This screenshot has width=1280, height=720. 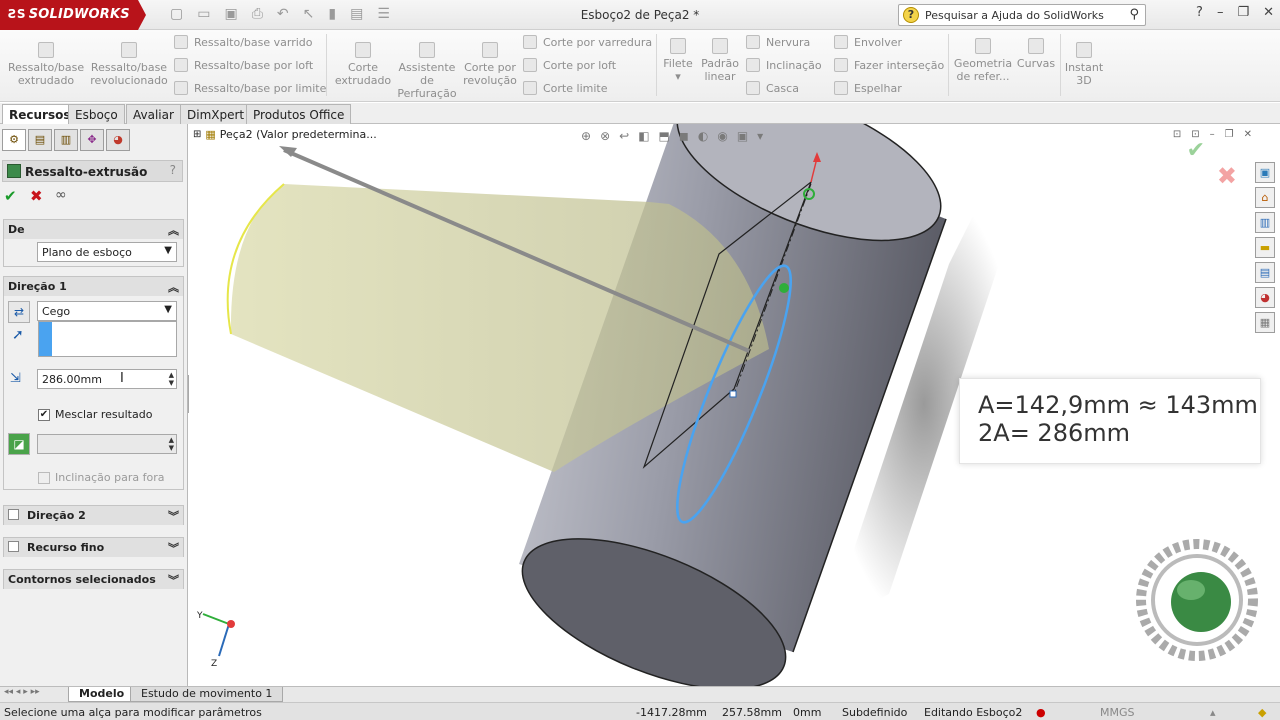 I want to click on extrude-boss-button: Ressalto/base extrudado, so click(x=46, y=64).